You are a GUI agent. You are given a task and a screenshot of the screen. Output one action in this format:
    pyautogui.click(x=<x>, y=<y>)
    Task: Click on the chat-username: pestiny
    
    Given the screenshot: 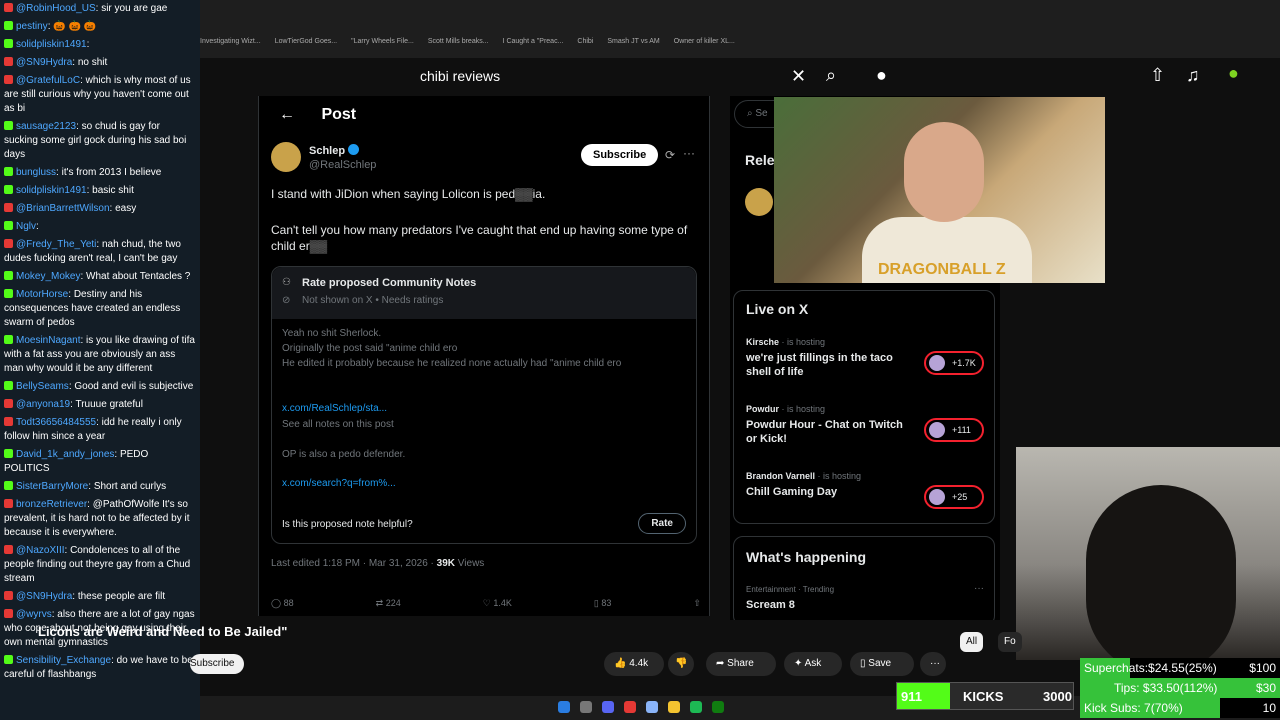 What is the action you would take?
    pyautogui.click(x=32, y=26)
    